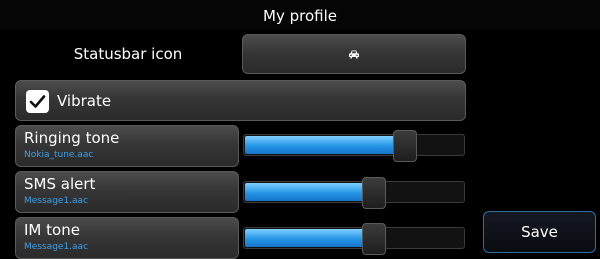 Image resolution: width=600 pixels, height=259 pixels. I want to click on im-tone-volume-slider, so click(354, 239).